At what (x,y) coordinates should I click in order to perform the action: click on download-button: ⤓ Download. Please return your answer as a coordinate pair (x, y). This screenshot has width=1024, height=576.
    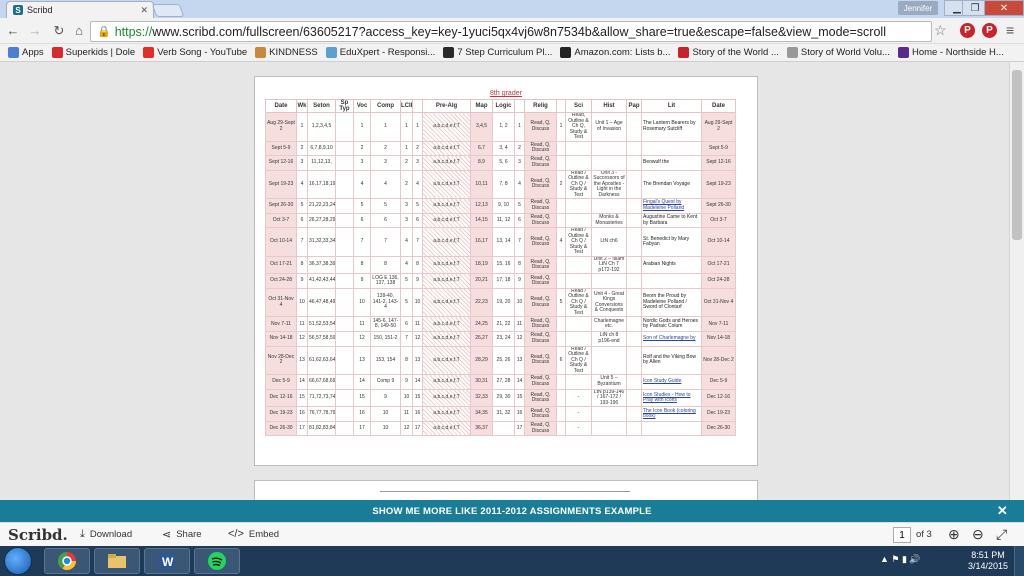
    Looking at the image, I should click on (106, 534).